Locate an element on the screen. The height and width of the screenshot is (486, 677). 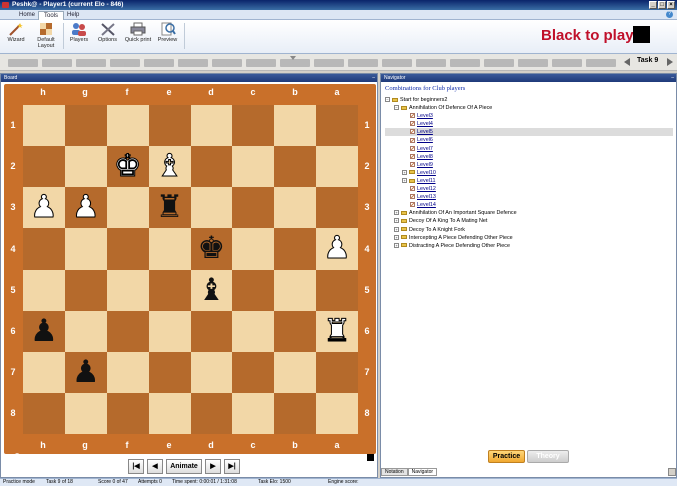
tree-item: Level4 is located at coordinates (529, 124).